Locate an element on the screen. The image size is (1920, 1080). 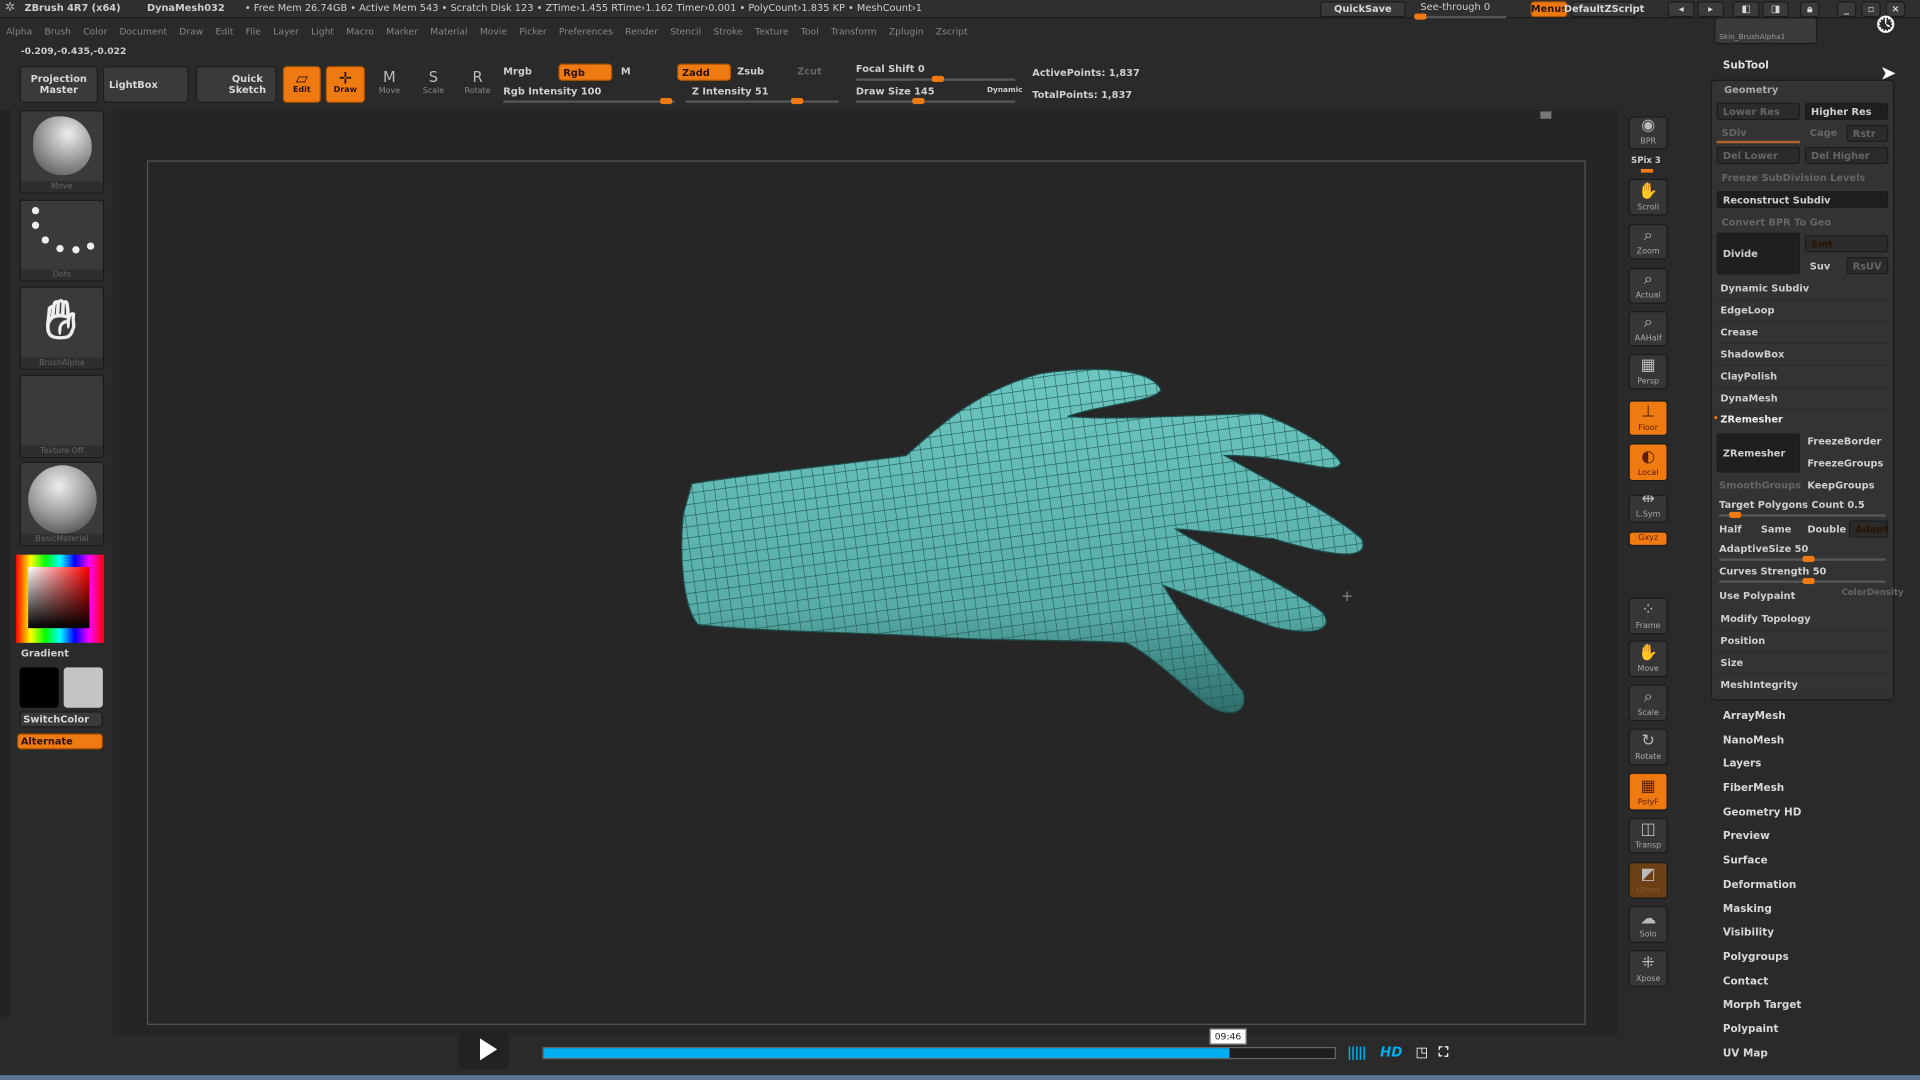
zremesher-button: ZRemesher is located at coordinates (1758, 453).